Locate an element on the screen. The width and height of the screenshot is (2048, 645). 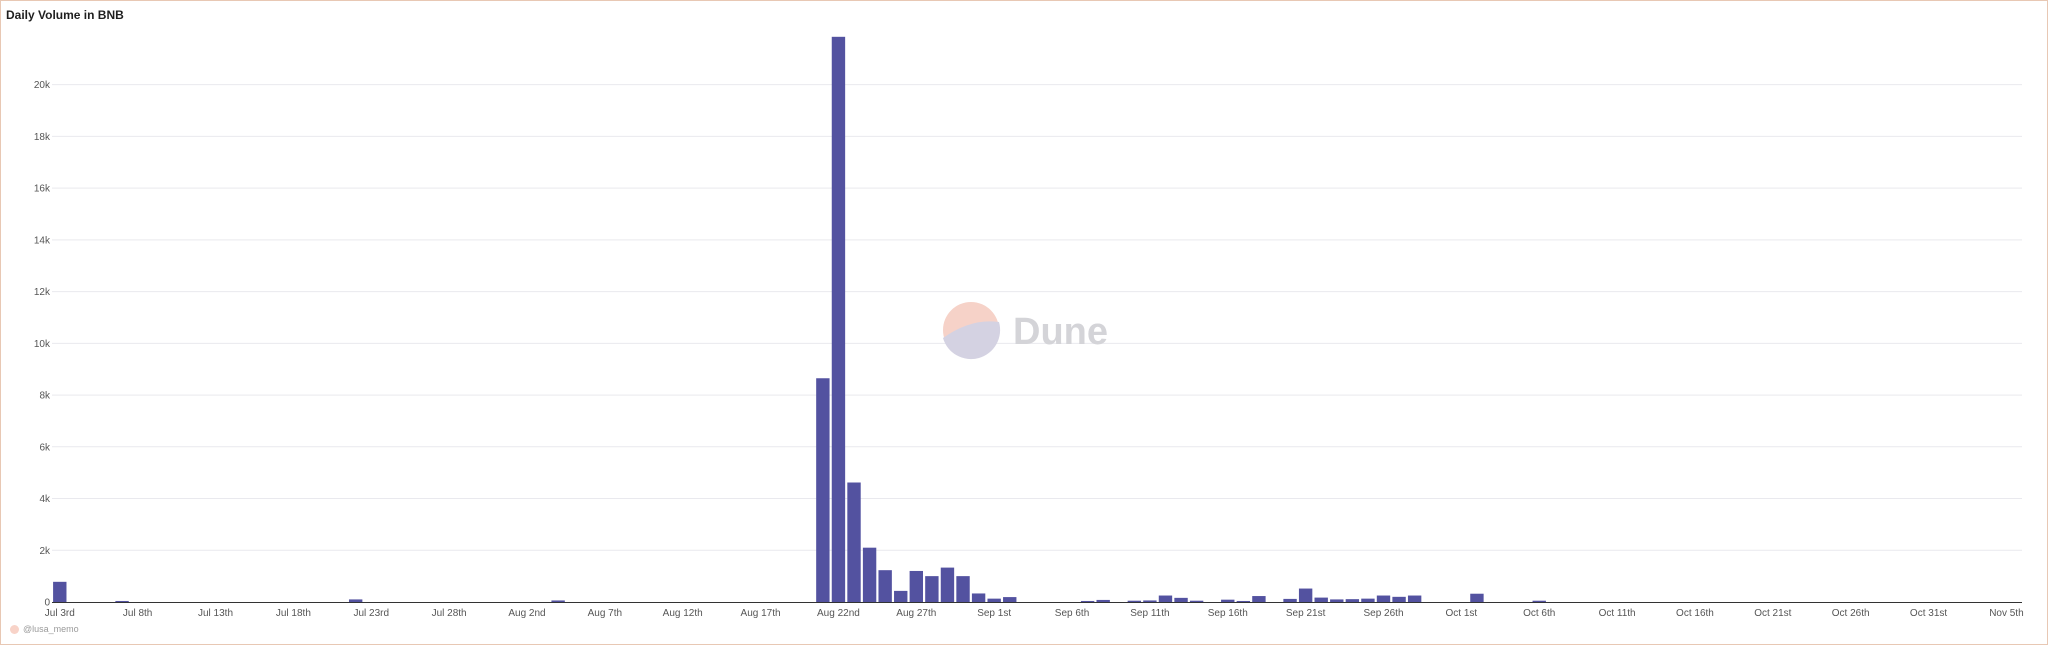
y-tick-label: 18k is located at coordinates (42, 137).